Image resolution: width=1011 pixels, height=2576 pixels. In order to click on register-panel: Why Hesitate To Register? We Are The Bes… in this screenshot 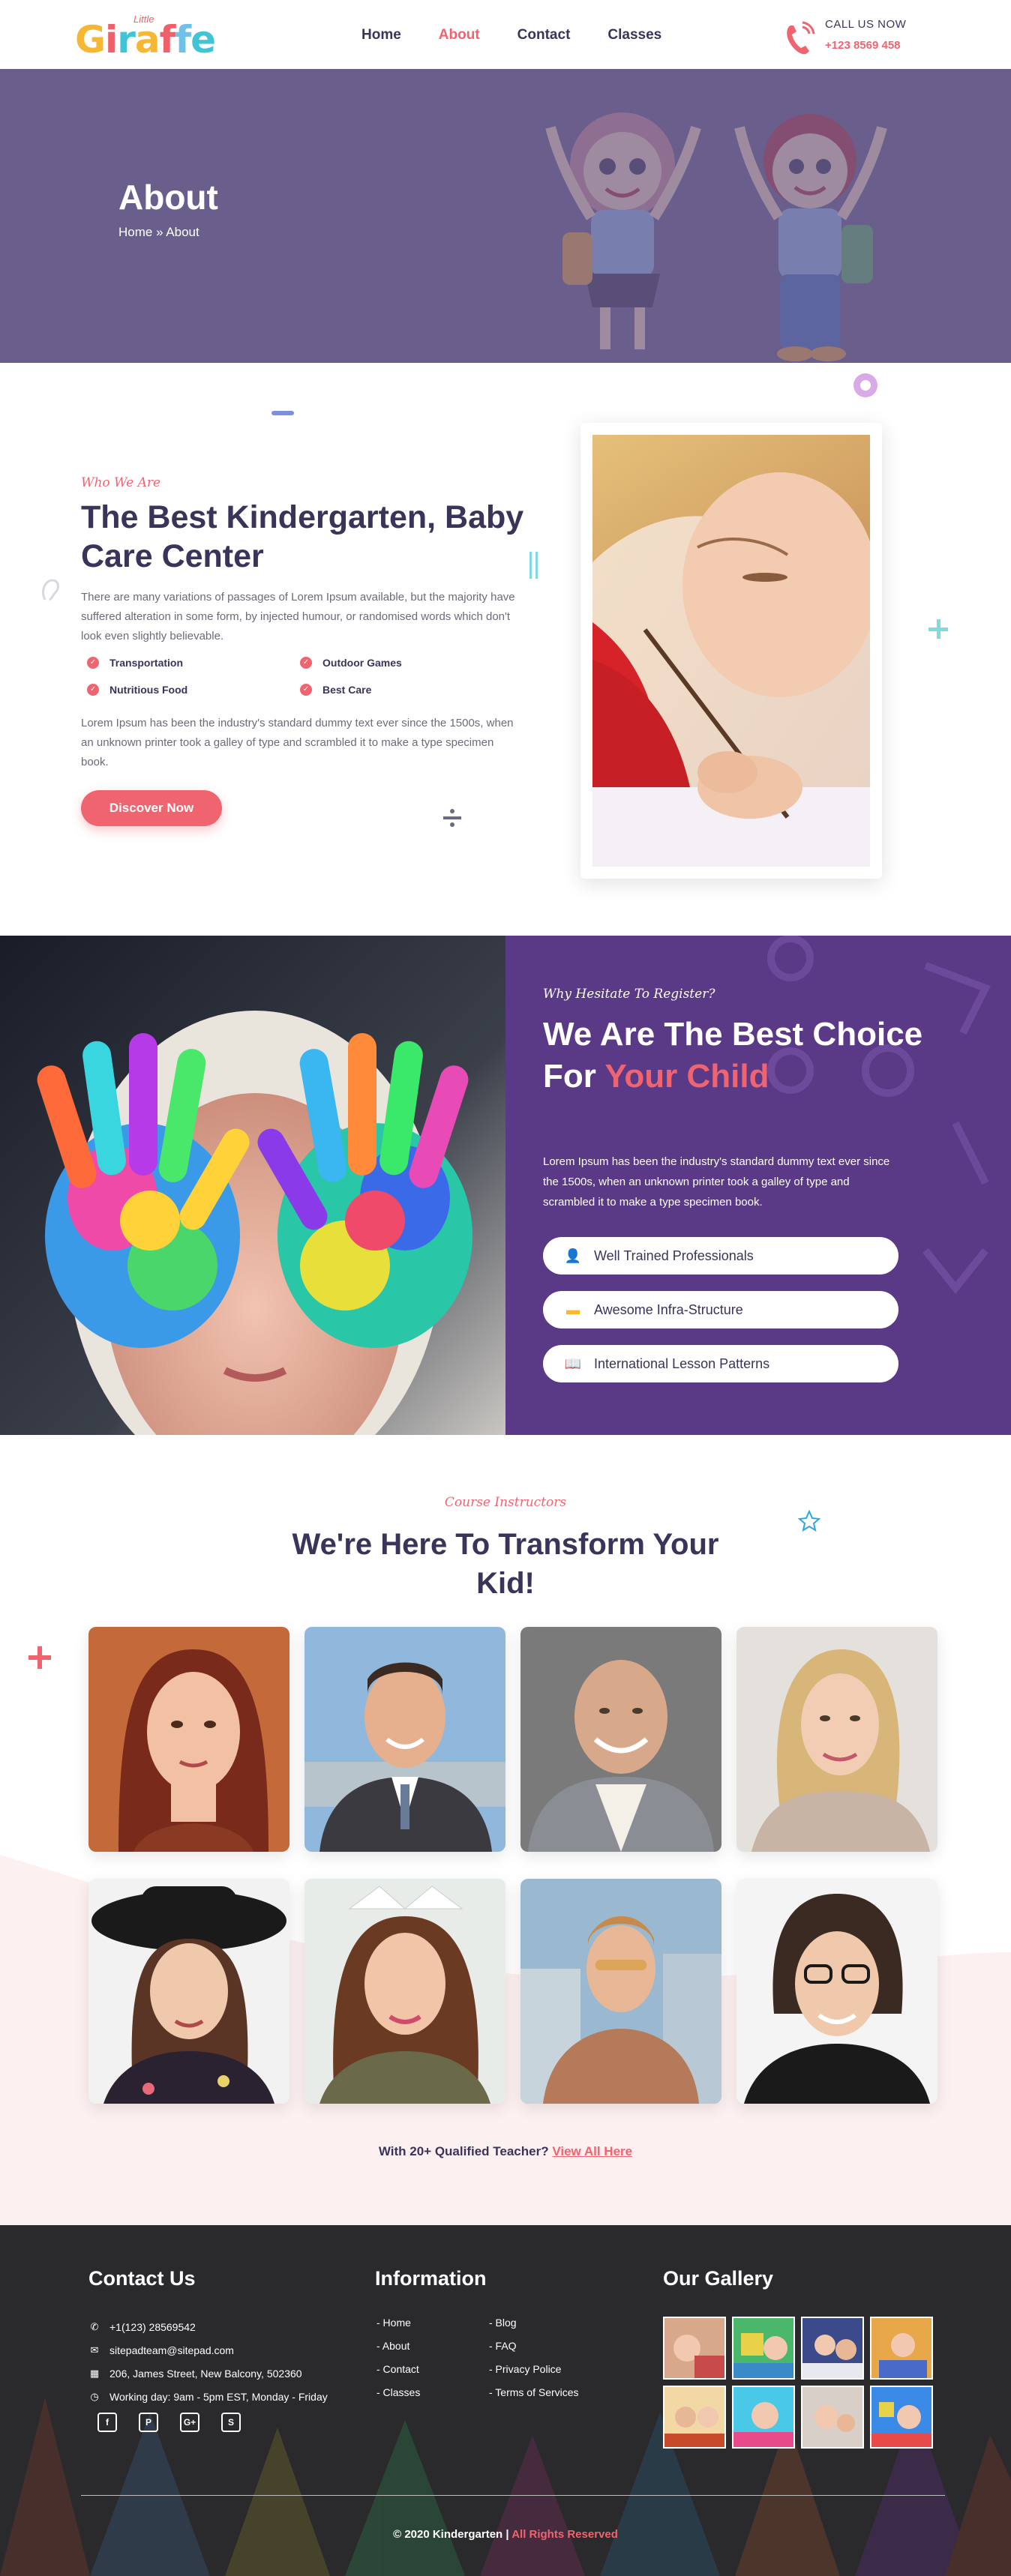, I will do `click(758, 1185)`.